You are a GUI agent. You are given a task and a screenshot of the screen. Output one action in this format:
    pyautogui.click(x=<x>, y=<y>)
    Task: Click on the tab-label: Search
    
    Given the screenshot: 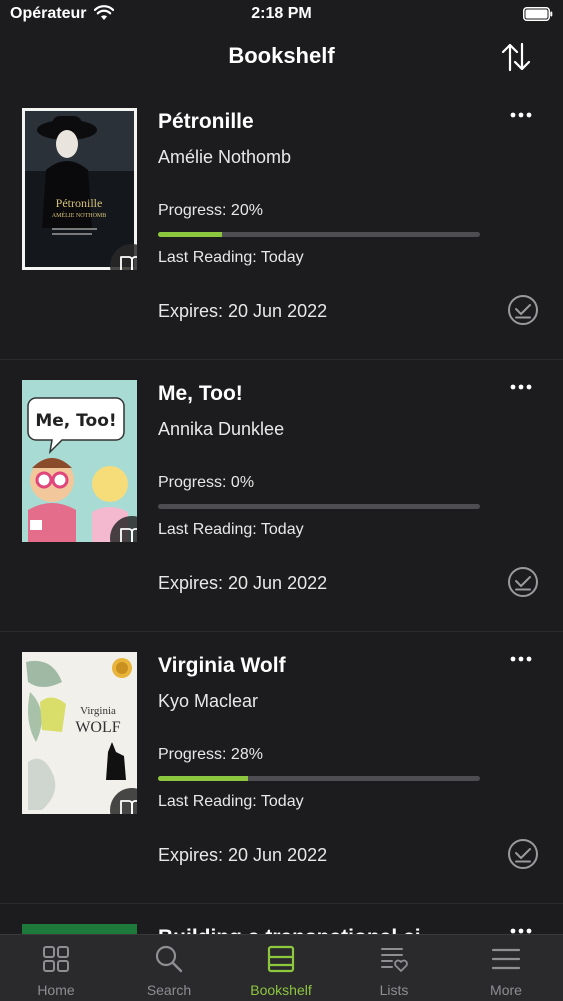 What is the action you would take?
    pyautogui.click(x=169, y=990)
    